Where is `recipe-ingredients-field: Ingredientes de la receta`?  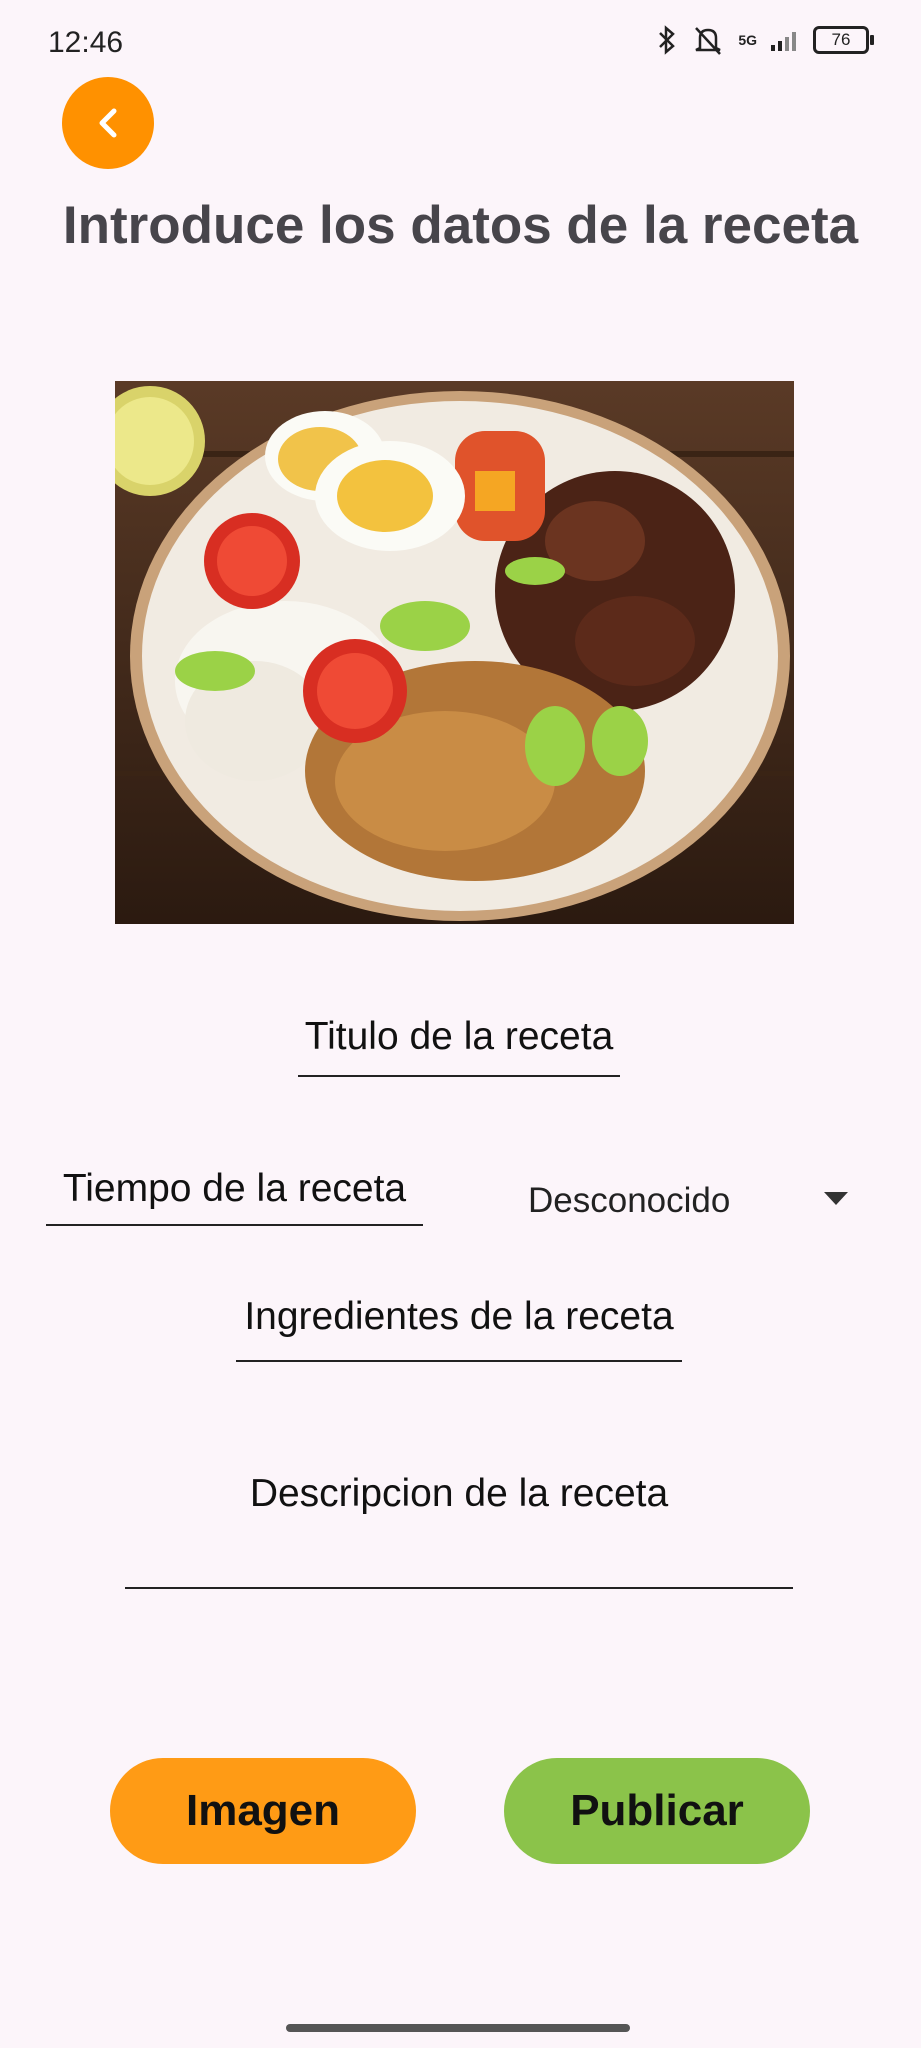
recipe-ingredients-field: Ingredientes de la receta is located at coordinates (459, 1328).